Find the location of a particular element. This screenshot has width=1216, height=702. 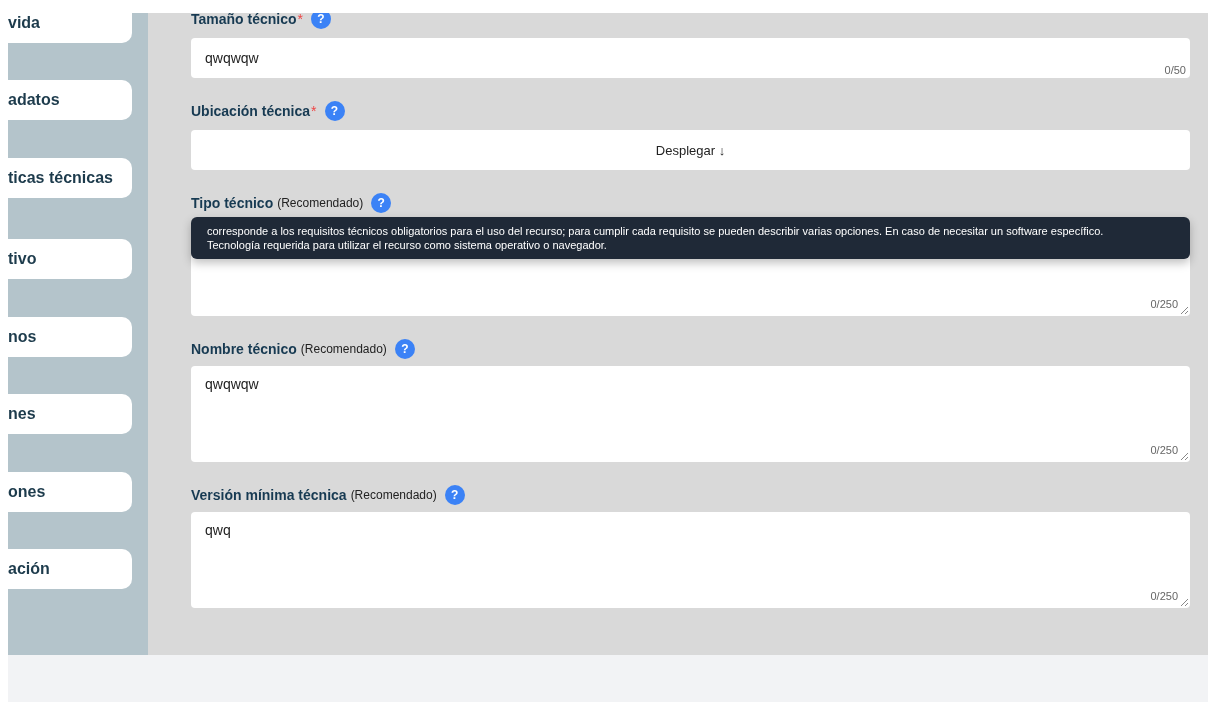

tooltip: corresponde a los requisitos técnicos obligatorios para el uso del recurso; para cumplir cada requisito se pueden describir varias opciones. En caso de necesitar un software específico. Tecnología requerida para utilizar el recurso como sistema operativo o navegador. is located at coordinates (690, 238).